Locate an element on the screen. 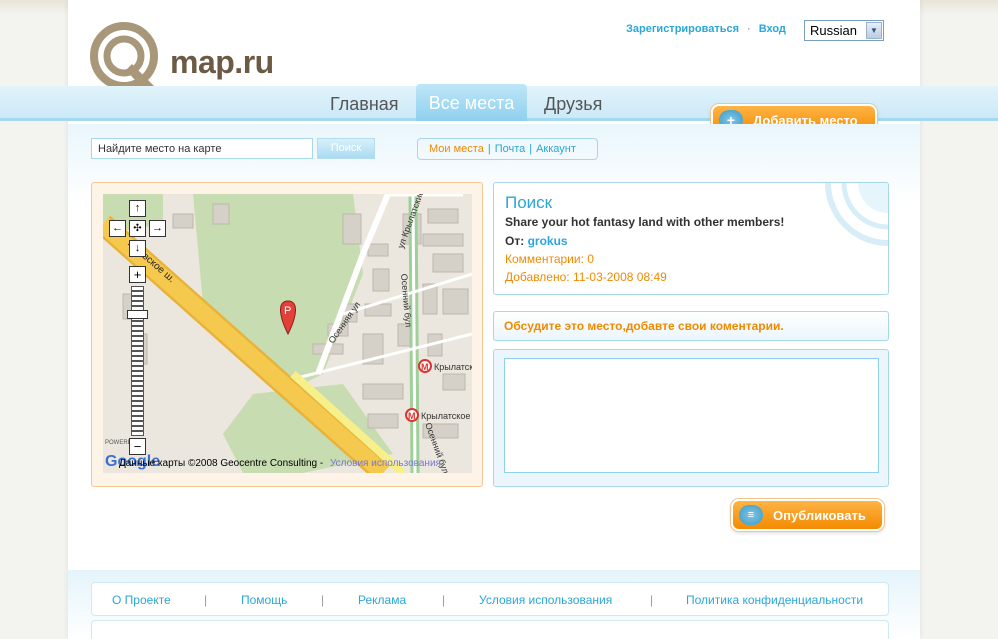 The height and width of the screenshot is (639, 998). top-links: Зарегистрироваться · Вход is located at coordinates (706, 29).